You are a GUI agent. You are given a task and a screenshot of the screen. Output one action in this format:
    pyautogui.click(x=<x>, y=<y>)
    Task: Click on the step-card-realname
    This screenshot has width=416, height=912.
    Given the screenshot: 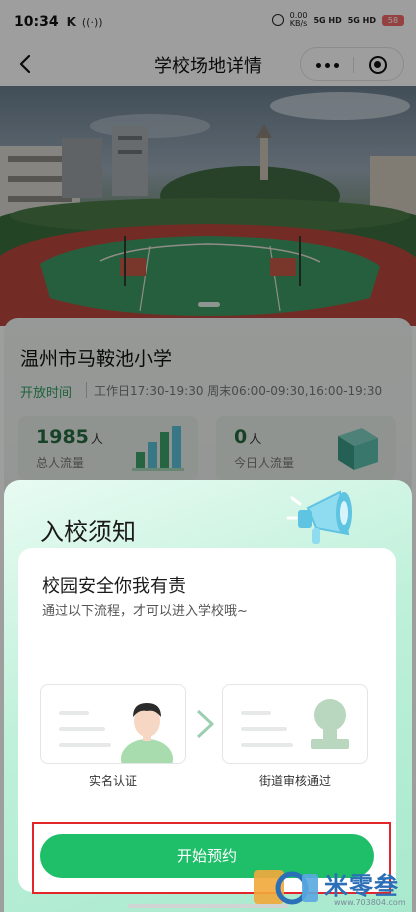 What is the action you would take?
    pyautogui.click(x=113, y=724)
    